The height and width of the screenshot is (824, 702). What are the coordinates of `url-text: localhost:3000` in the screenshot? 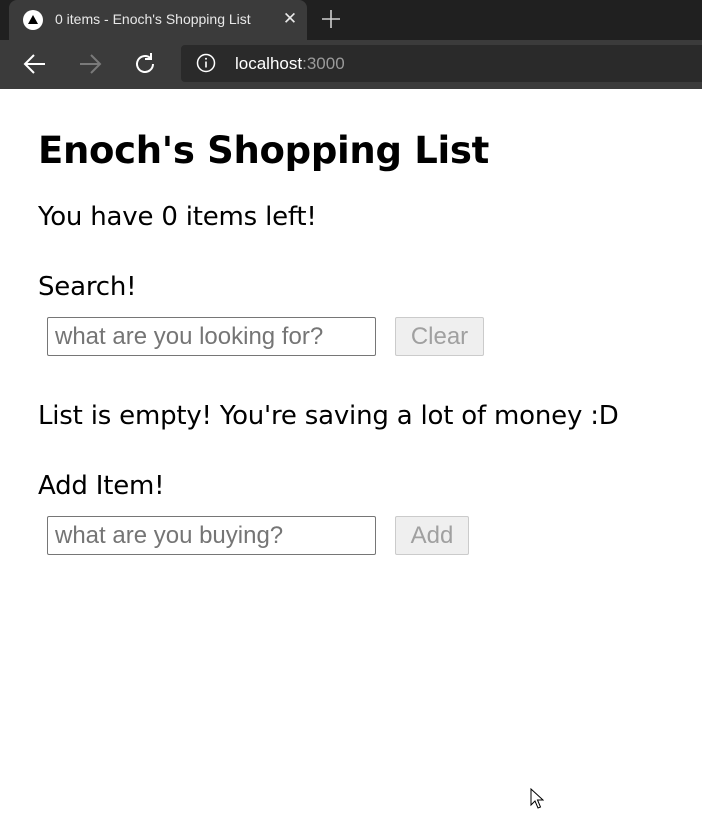 It's located at (290, 64).